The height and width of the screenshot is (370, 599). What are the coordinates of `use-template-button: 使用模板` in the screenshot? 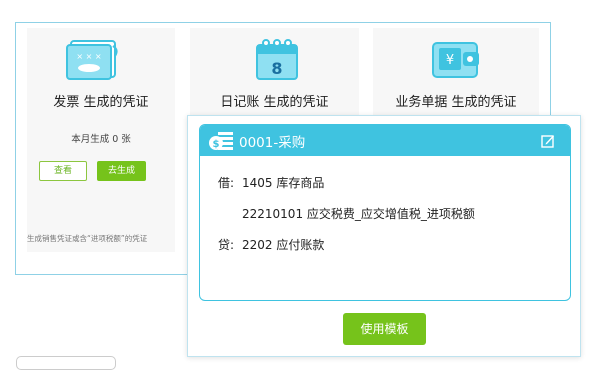 It's located at (384, 329).